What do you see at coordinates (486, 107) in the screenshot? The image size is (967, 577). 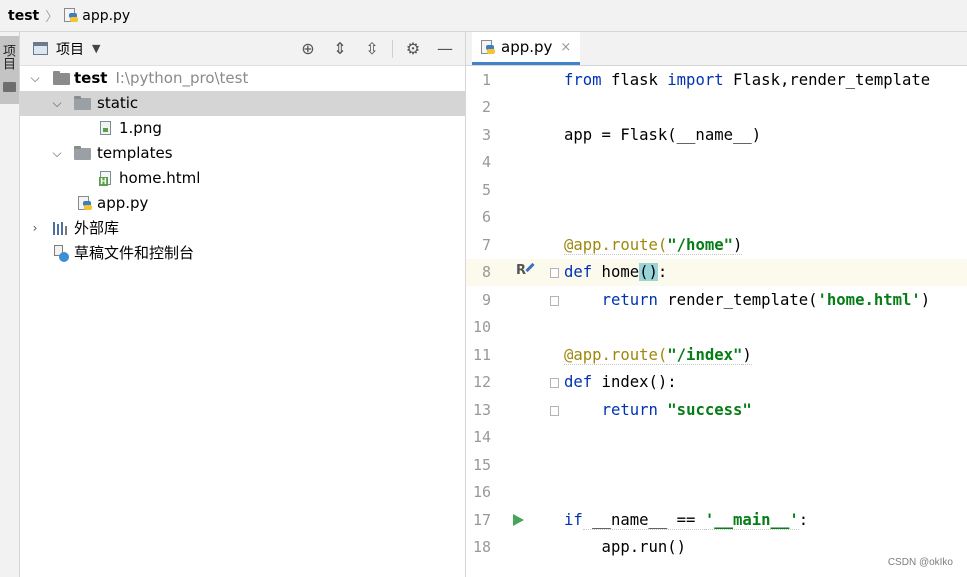 I see `line-number: 2` at bounding box center [486, 107].